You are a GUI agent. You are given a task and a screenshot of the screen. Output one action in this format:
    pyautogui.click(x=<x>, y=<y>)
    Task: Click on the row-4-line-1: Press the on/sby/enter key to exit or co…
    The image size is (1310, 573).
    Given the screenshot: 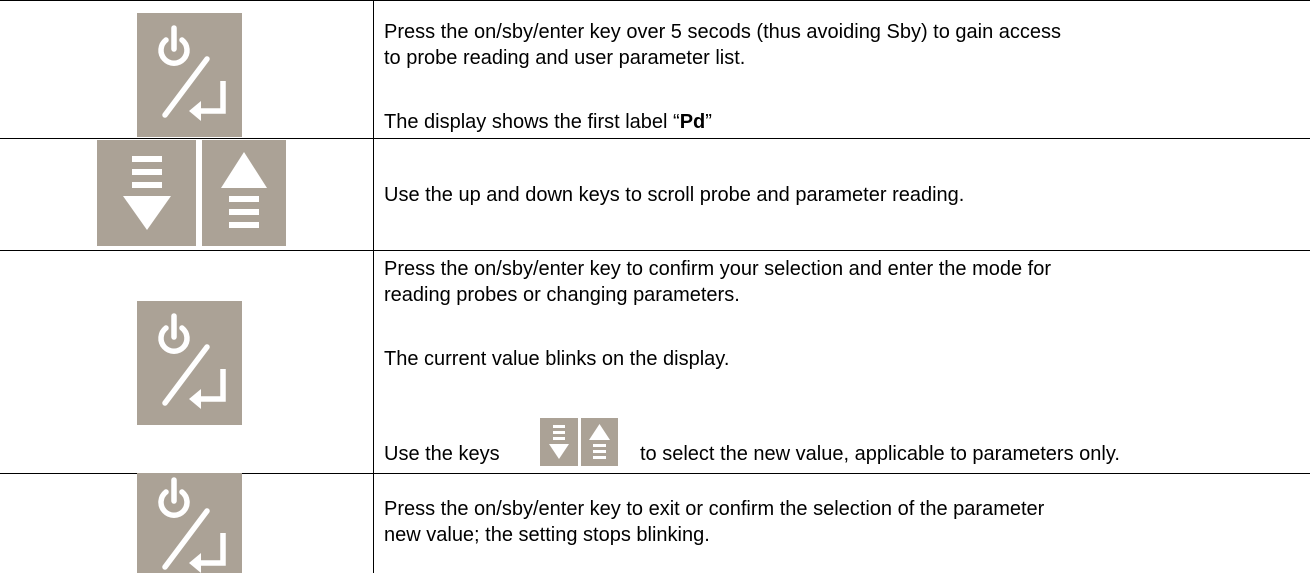 What is the action you would take?
    pyautogui.click(x=714, y=509)
    